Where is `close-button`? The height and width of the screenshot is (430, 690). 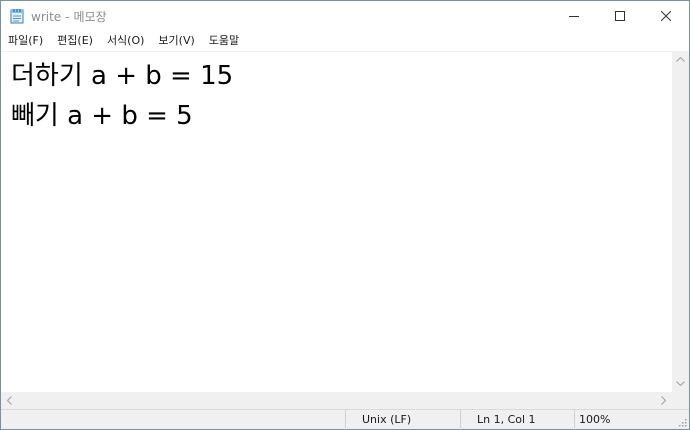 close-button is located at coordinates (666, 16).